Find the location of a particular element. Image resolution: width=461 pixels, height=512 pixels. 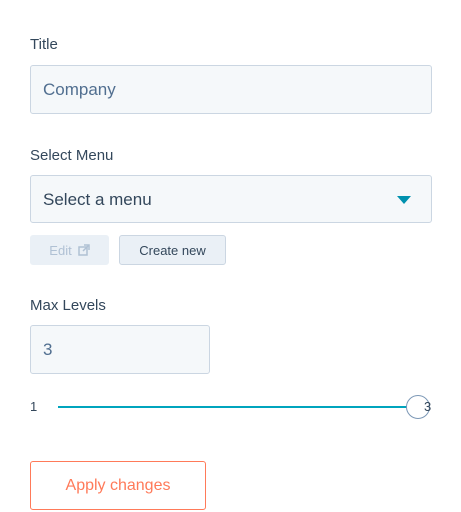

create-new-label: Create new is located at coordinates (172, 250).